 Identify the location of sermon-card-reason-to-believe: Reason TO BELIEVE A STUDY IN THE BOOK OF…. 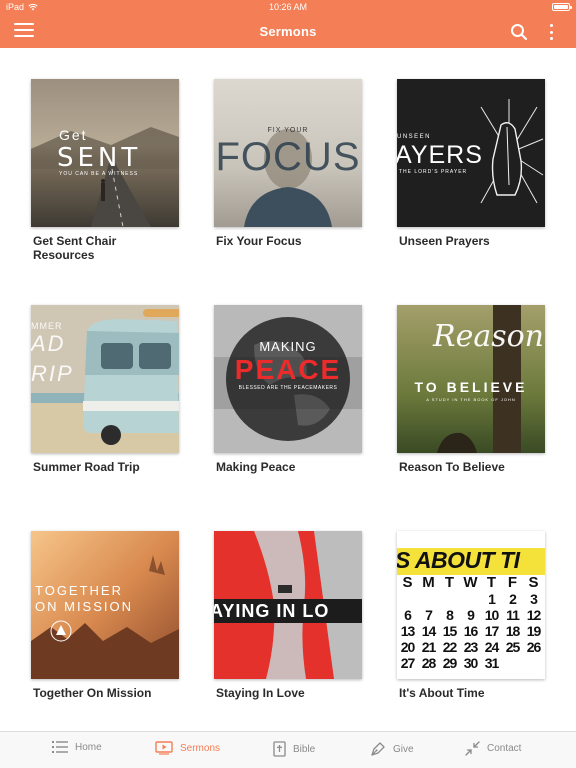
(471, 389).